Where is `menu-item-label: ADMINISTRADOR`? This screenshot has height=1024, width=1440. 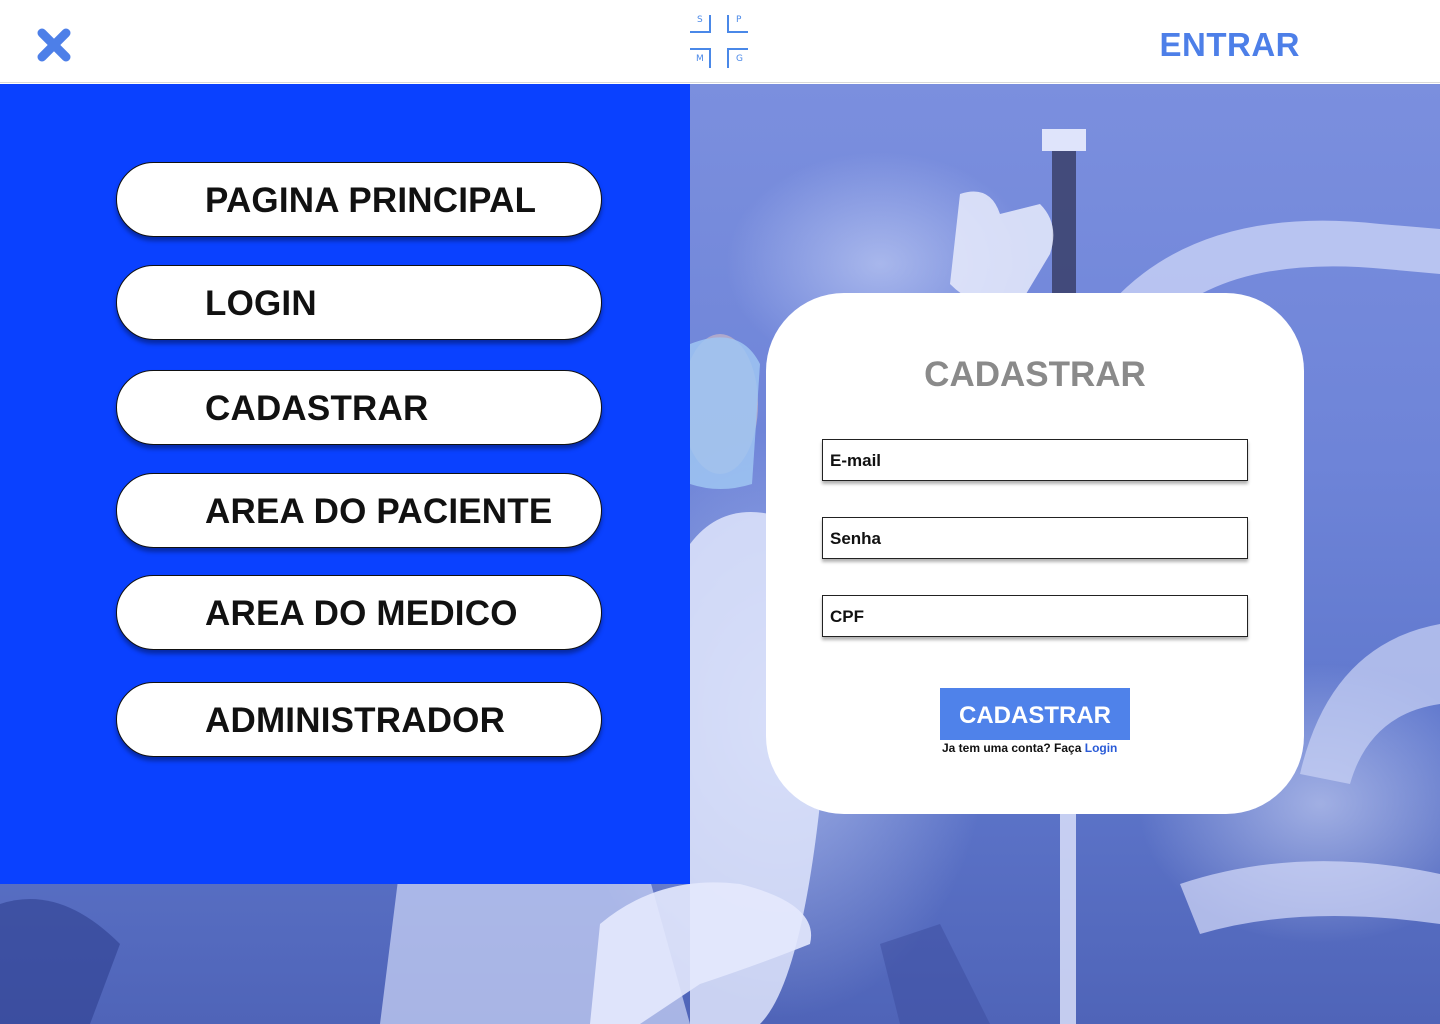 menu-item-label: ADMINISTRADOR is located at coordinates (355, 720).